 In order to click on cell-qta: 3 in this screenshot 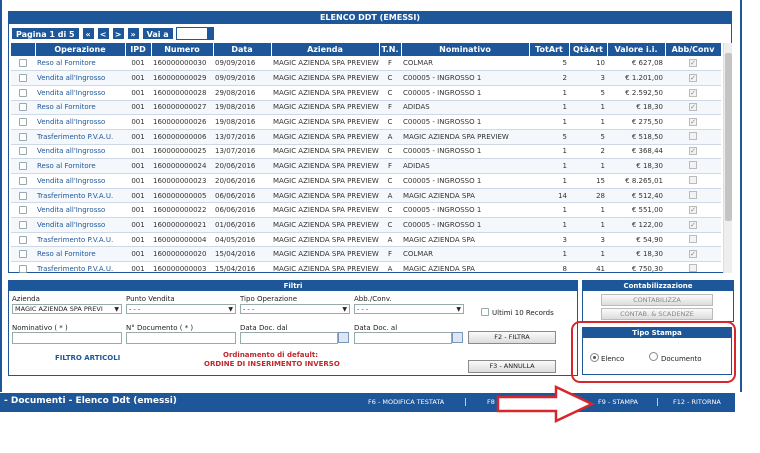, I will do `click(588, 240)`.